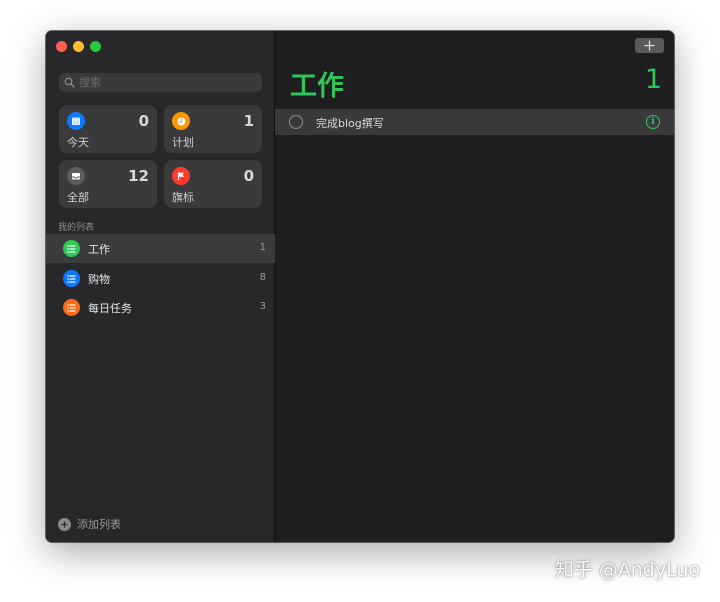 Image resolution: width=720 pixels, height=602 pixels. I want to click on list-item-work: 工作 1, so click(160, 248).